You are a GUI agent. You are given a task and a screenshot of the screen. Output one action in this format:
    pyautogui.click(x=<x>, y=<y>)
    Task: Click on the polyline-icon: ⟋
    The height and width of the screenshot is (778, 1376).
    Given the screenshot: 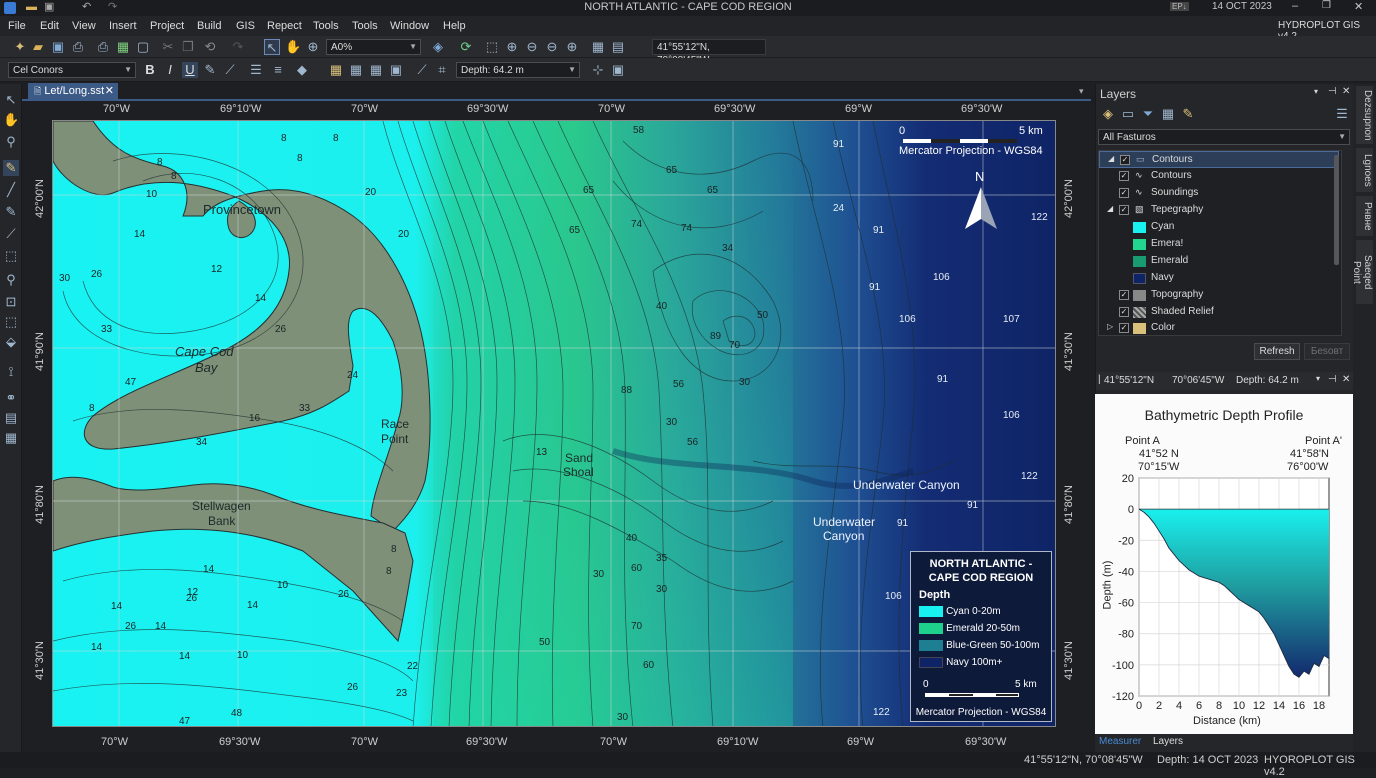 What is the action you would take?
    pyautogui.click(x=11, y=234)
    